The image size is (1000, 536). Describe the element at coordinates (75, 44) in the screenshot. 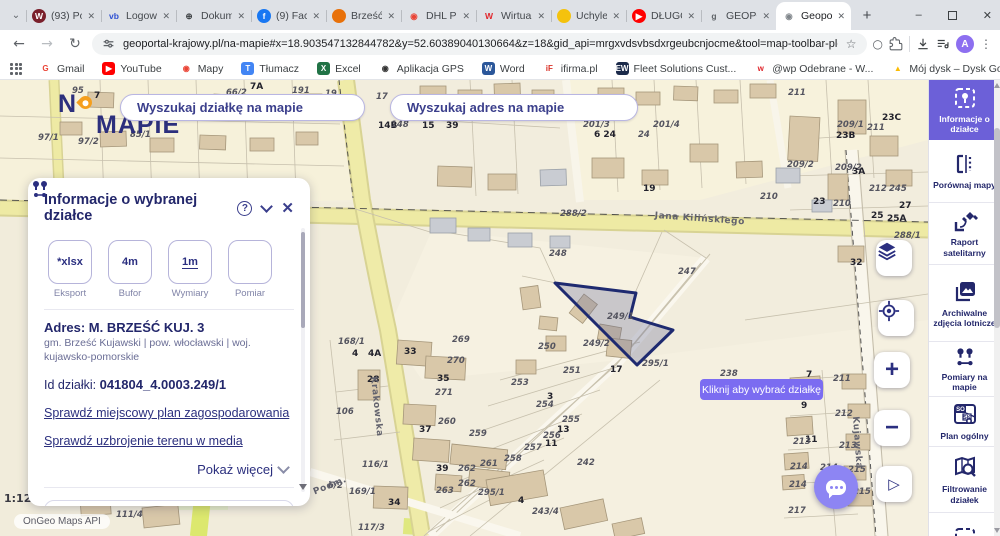

I see `reload-button: ↻` at that location.